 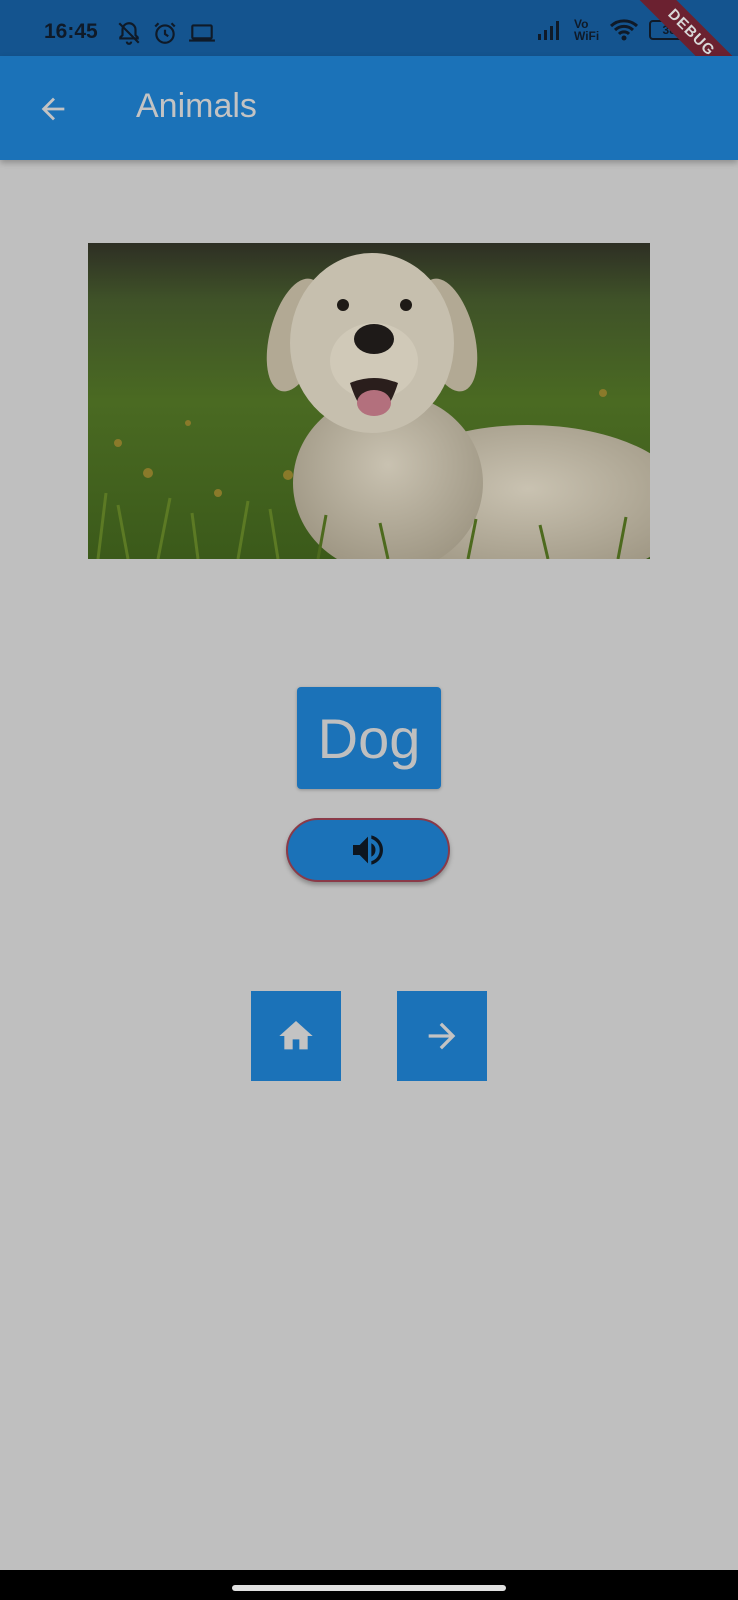 I want to click on page-title: Animals, so click(x=196, y=106).